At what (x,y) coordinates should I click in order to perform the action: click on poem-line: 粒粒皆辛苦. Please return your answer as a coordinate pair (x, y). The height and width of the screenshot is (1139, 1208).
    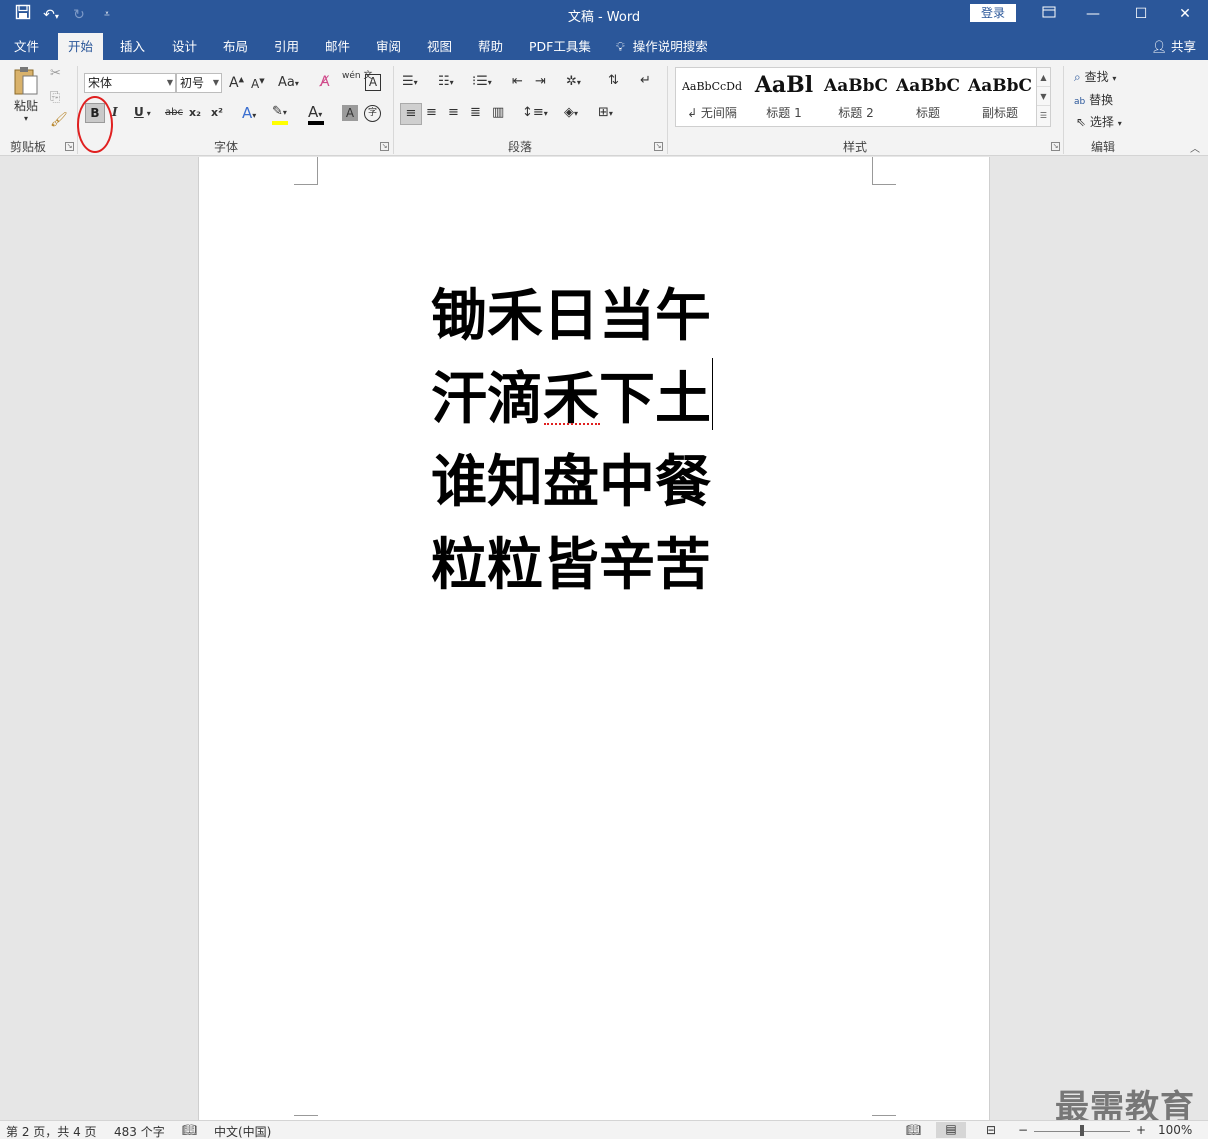
    Looking at the image, I should click on (571, 565).